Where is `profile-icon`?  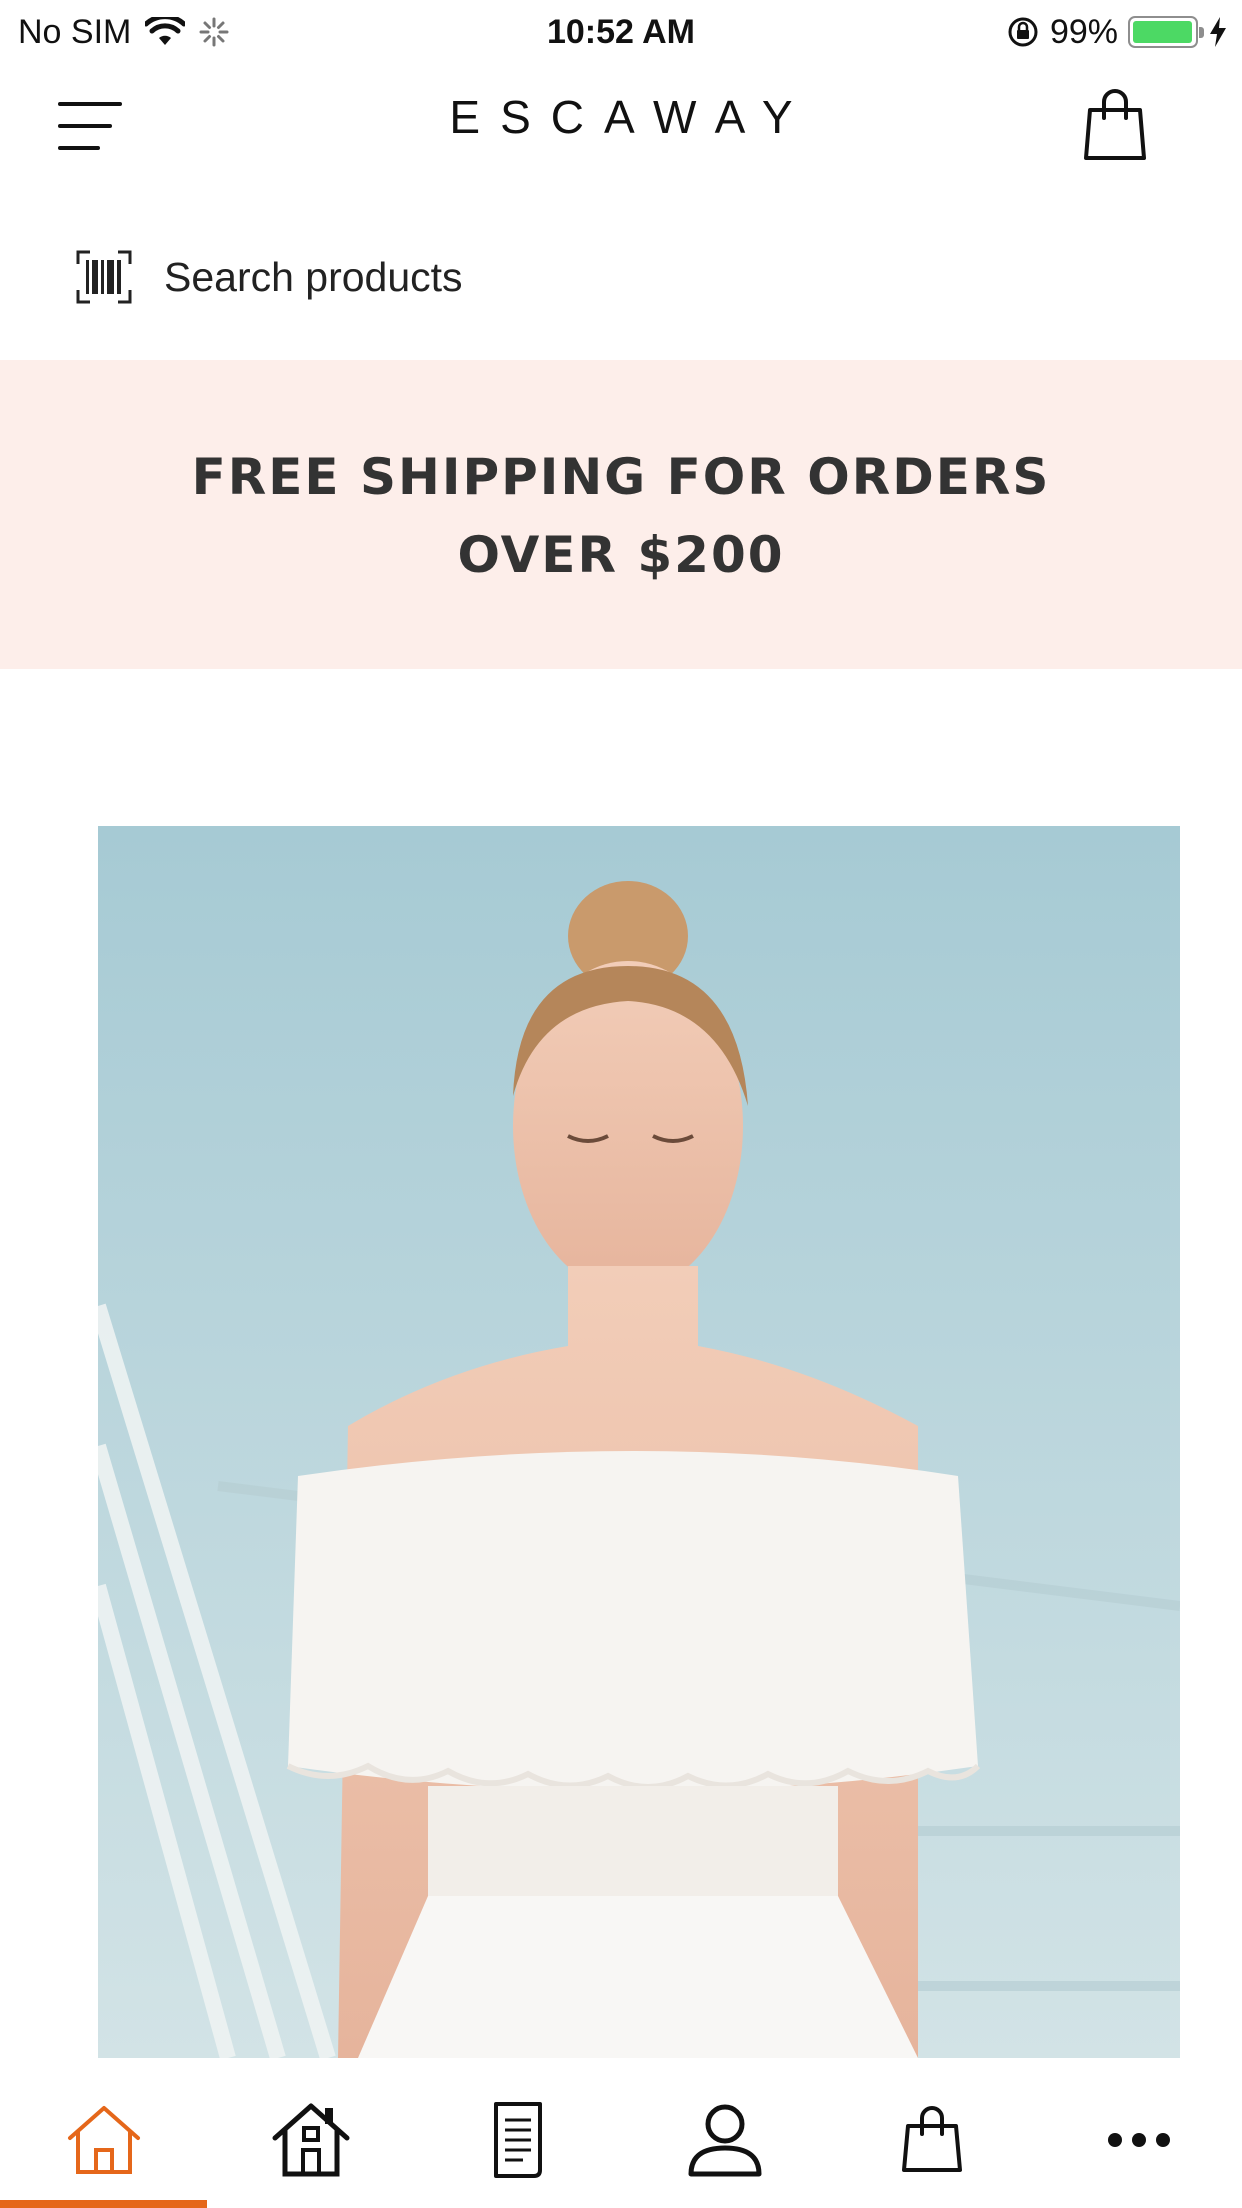
profile-icon is located at coordinates (724, 2140).